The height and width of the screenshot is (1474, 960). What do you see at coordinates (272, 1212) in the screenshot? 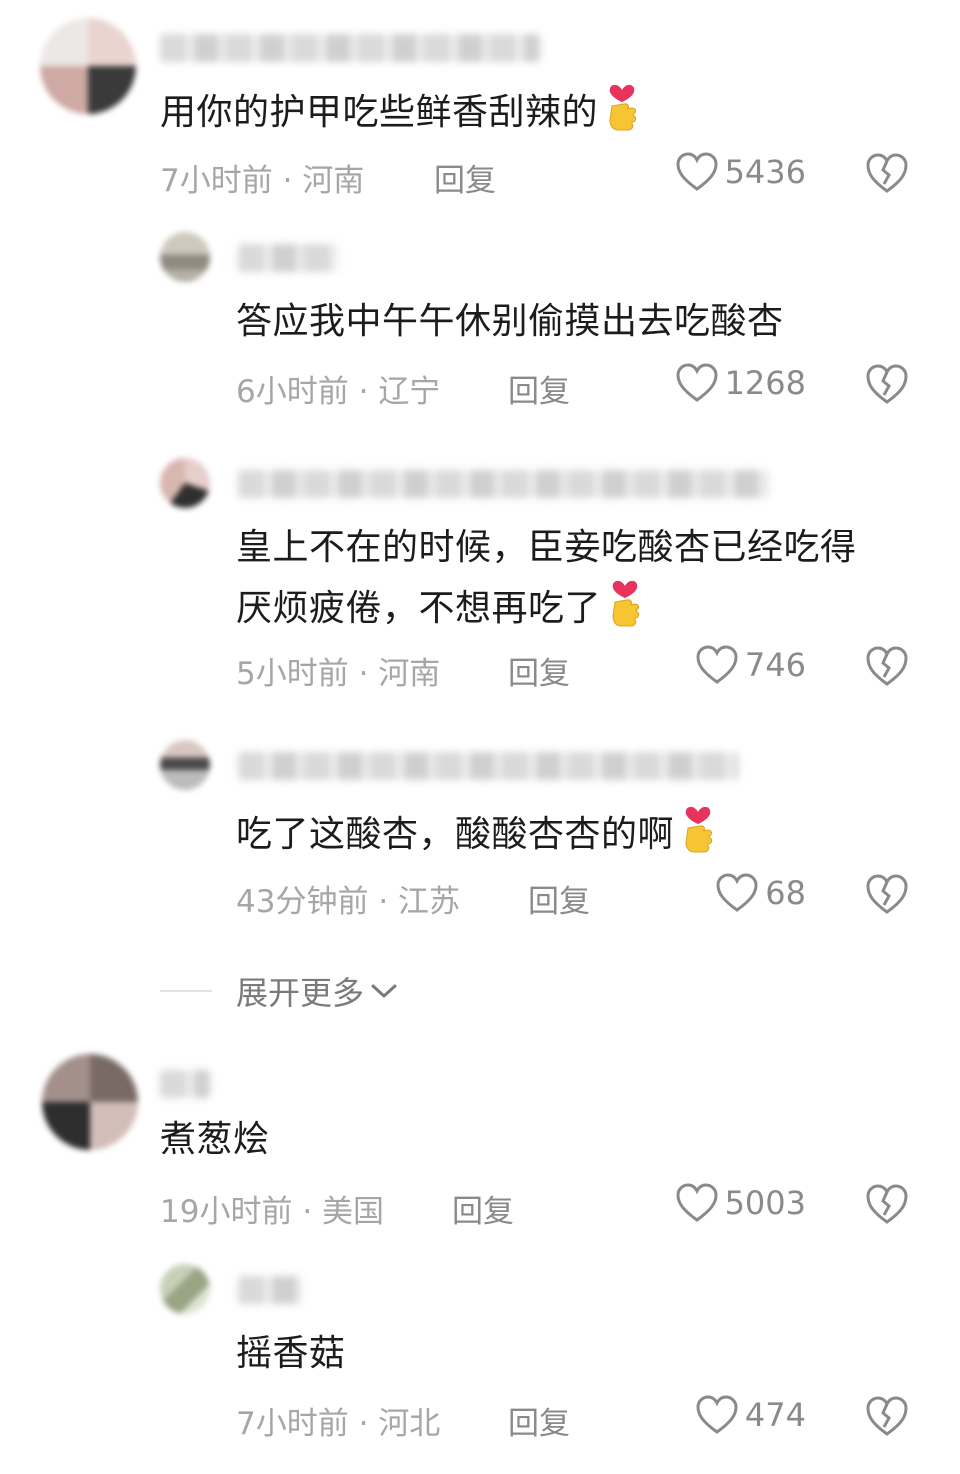
I see `comment-meta: 19小时前 · 美国` at bounding box center [272, 1212].